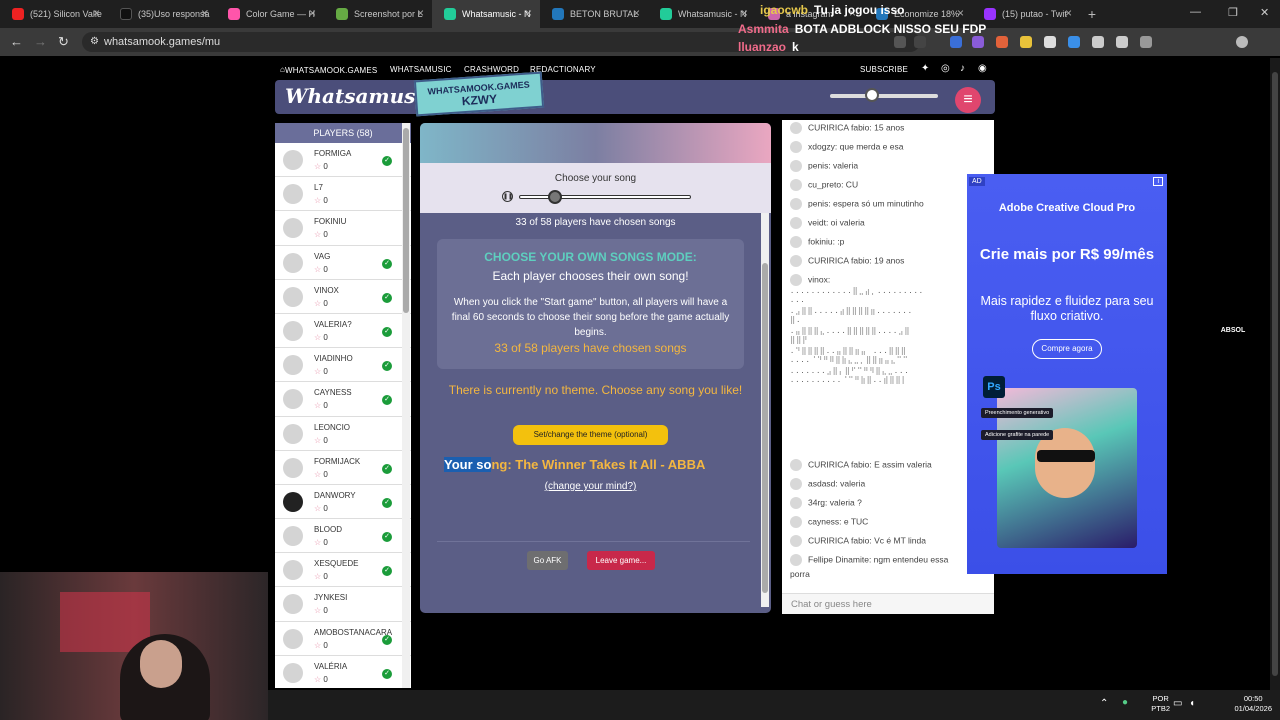 The width and height of the screenshot is (1280, 720). What do you see at coordinates (421, 69) in the screenshot?
I see `whatsamusic-link: WHATSAMUSIC` at bounding box center [421, 69].